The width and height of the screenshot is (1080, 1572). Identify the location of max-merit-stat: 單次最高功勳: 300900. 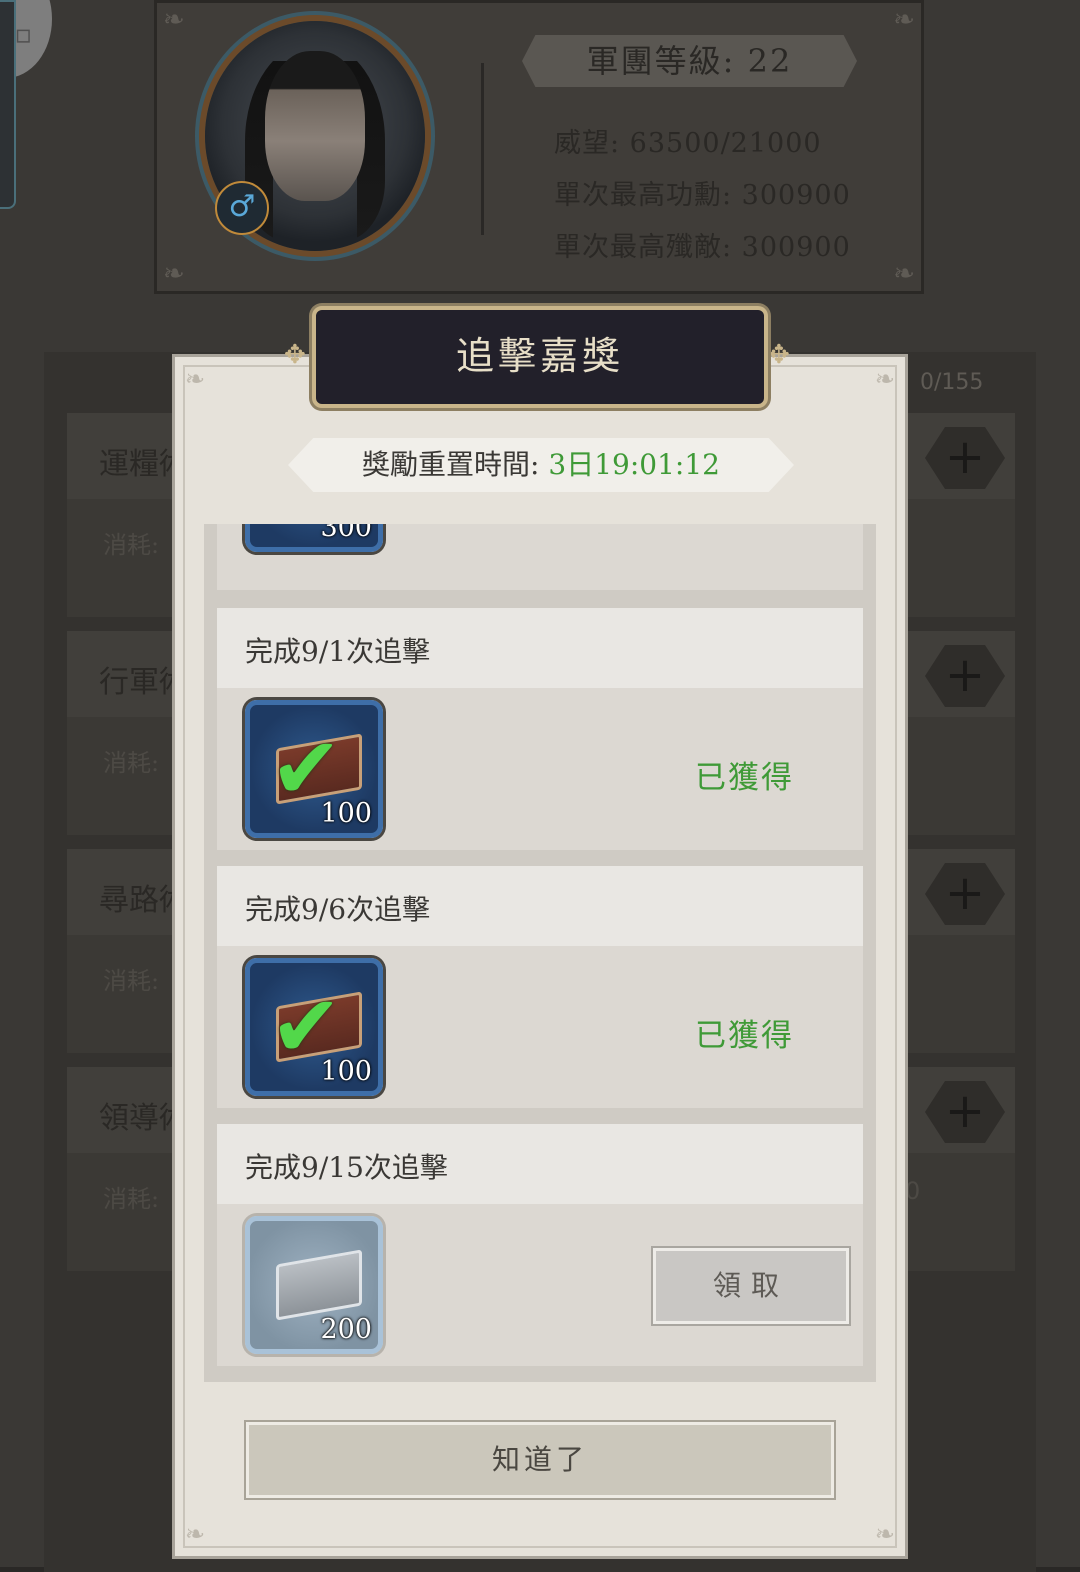
(702, 195).